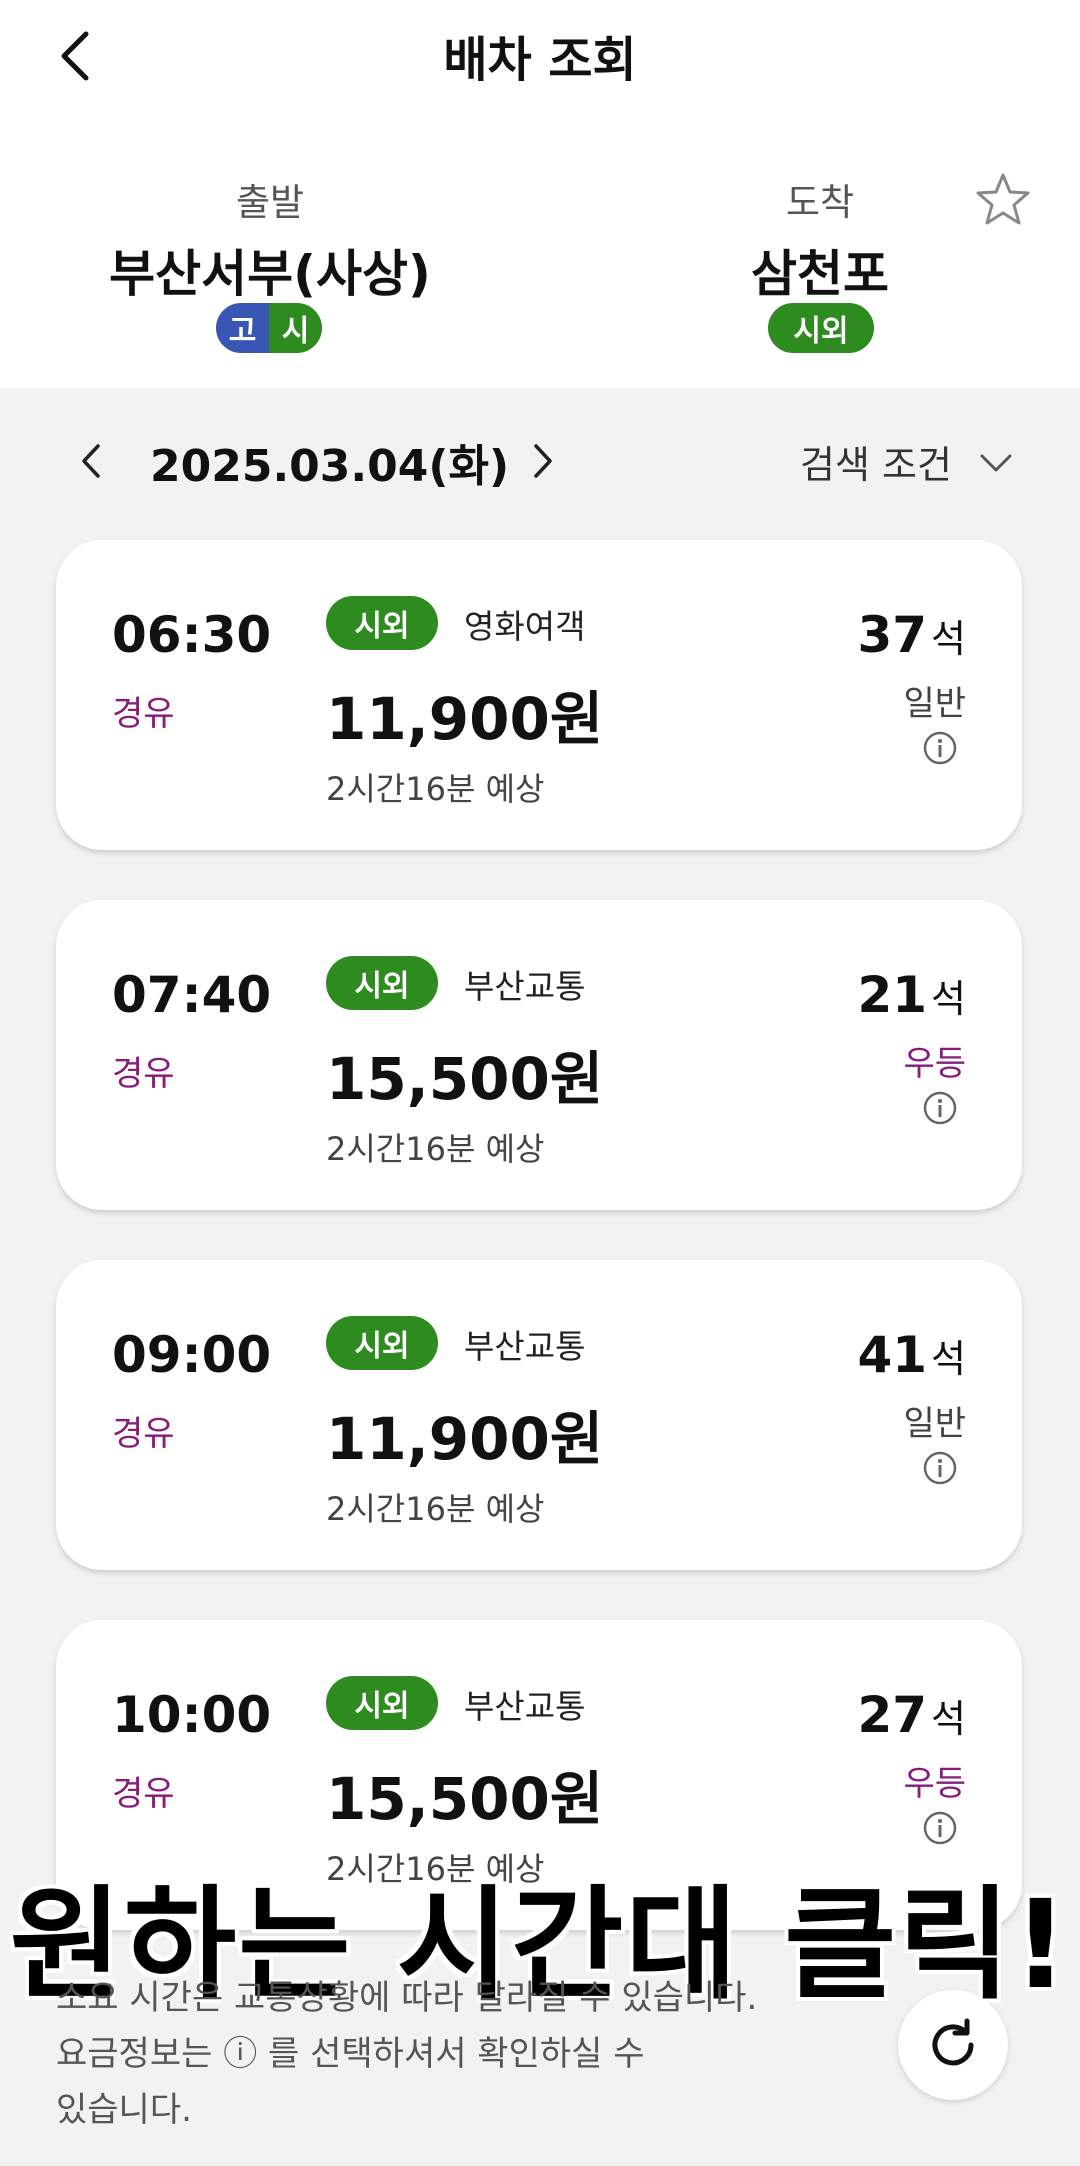  I want to click on favorite-button, so click(1003, 199).